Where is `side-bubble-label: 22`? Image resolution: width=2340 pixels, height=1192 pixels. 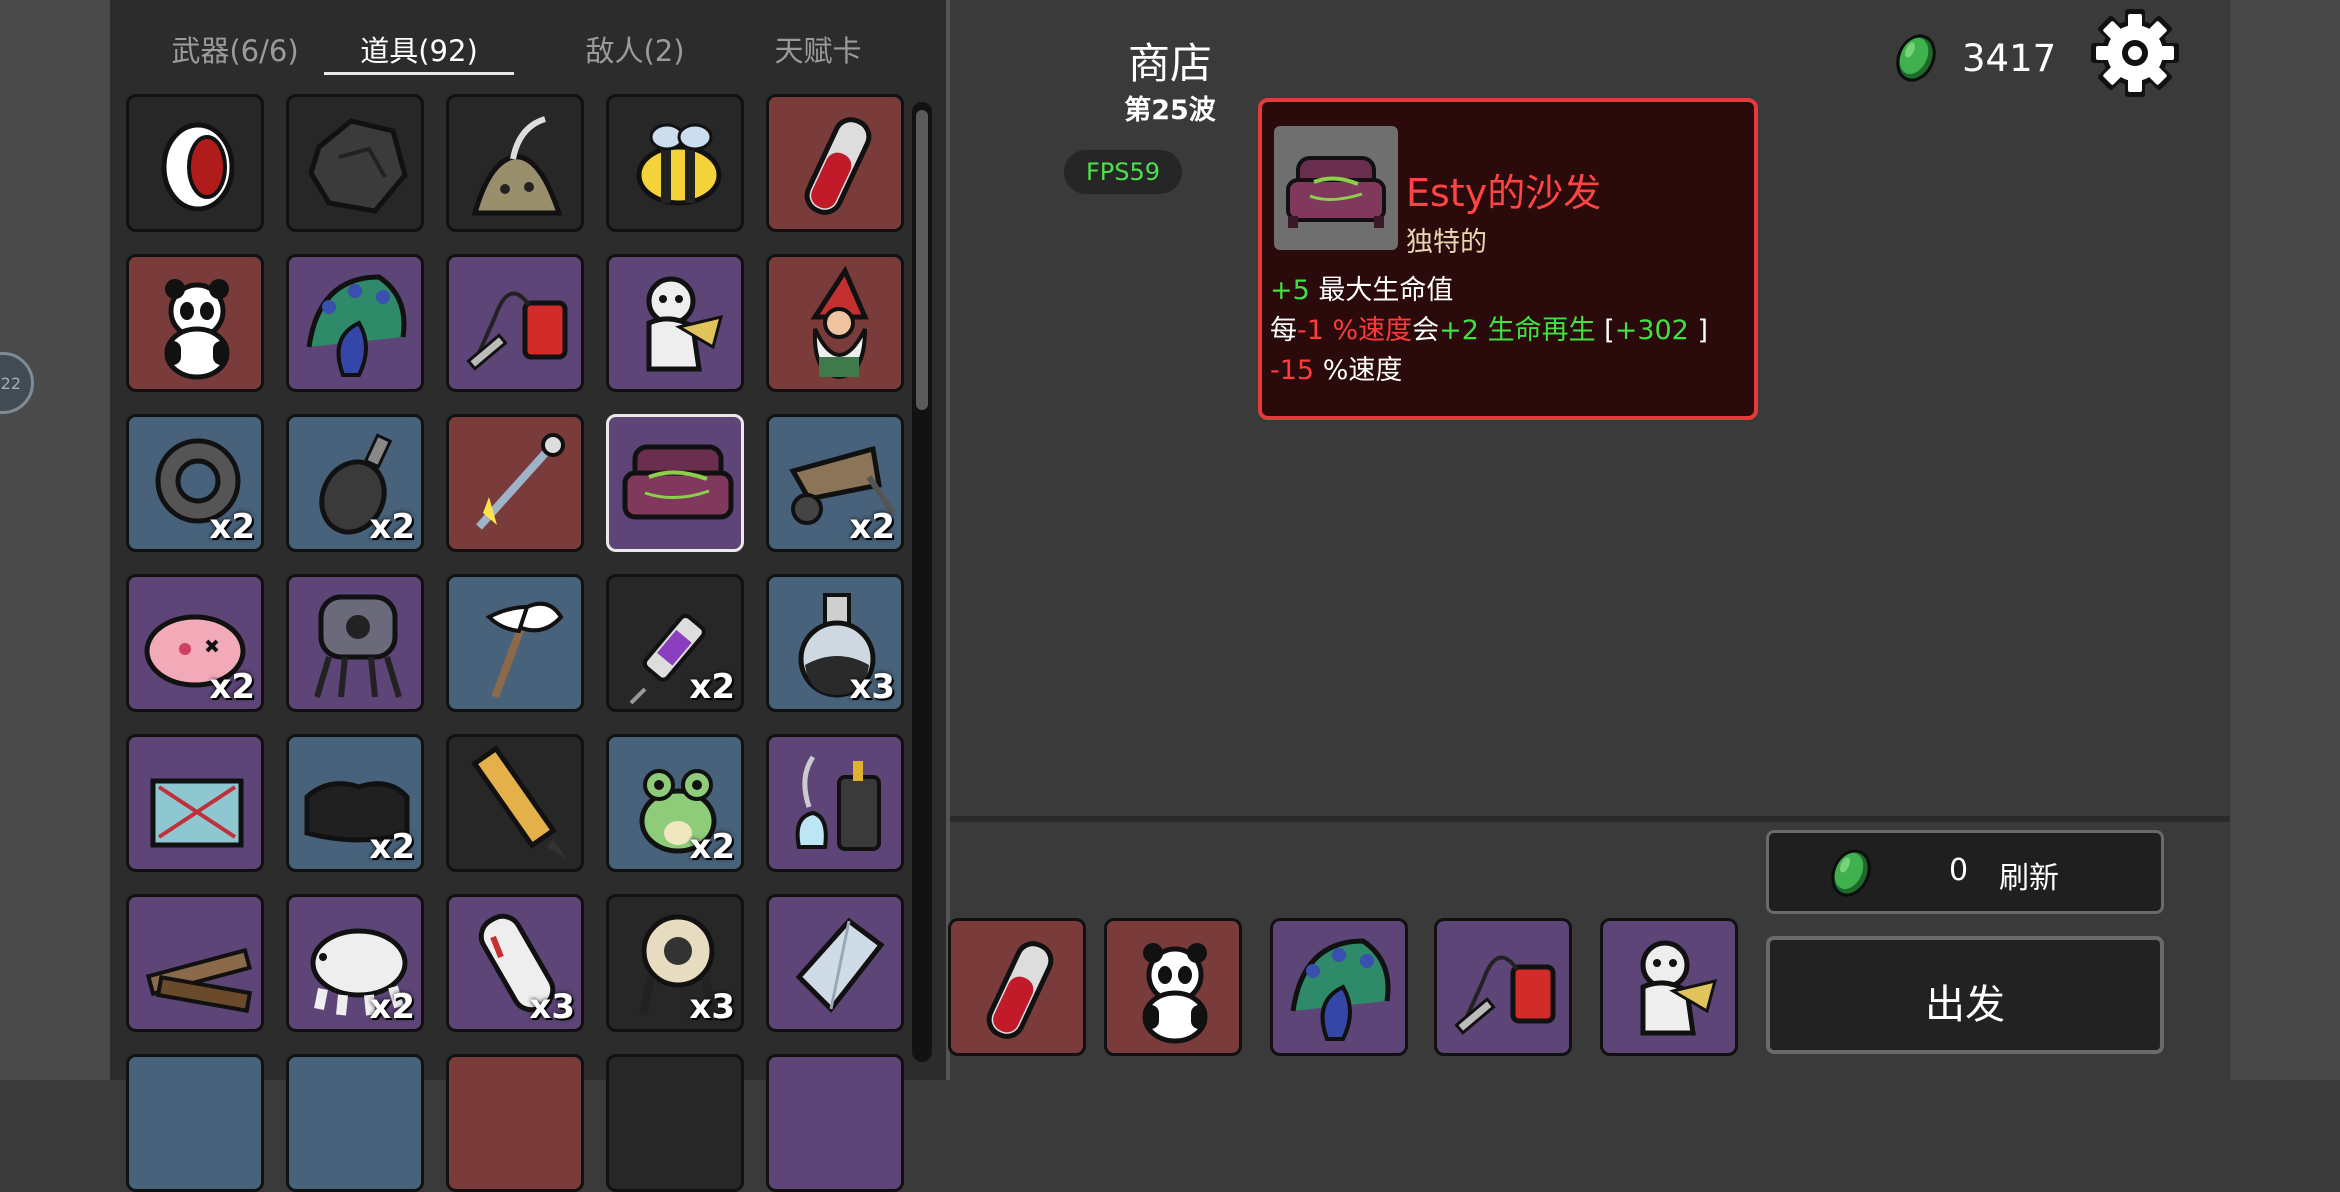 side-bubble-label: 22 is located at coordinates (10, 383).